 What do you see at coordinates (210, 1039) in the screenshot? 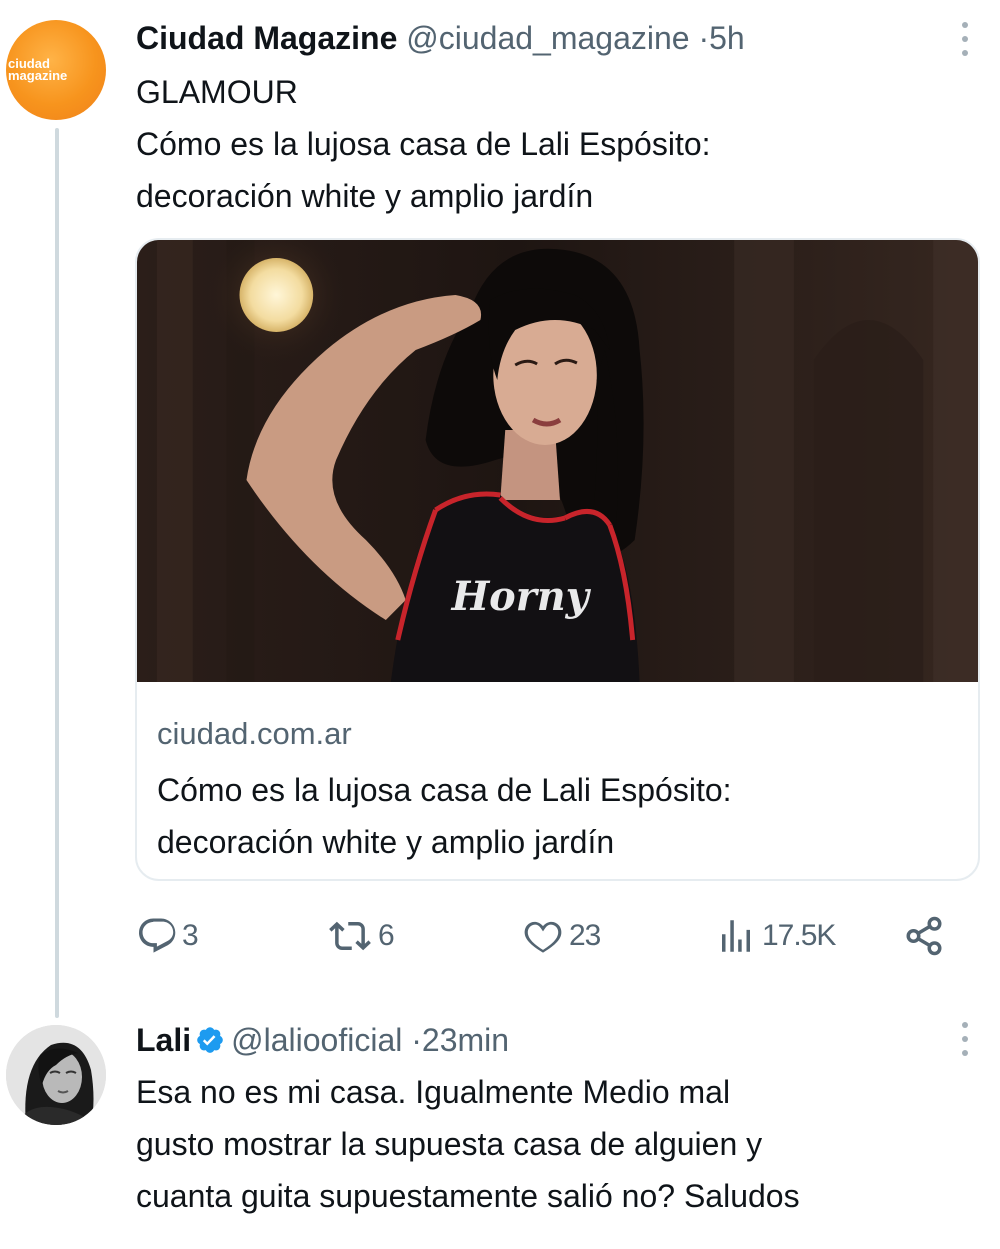
I see `verified-badge-icon` at bounding box center [210, 1039].